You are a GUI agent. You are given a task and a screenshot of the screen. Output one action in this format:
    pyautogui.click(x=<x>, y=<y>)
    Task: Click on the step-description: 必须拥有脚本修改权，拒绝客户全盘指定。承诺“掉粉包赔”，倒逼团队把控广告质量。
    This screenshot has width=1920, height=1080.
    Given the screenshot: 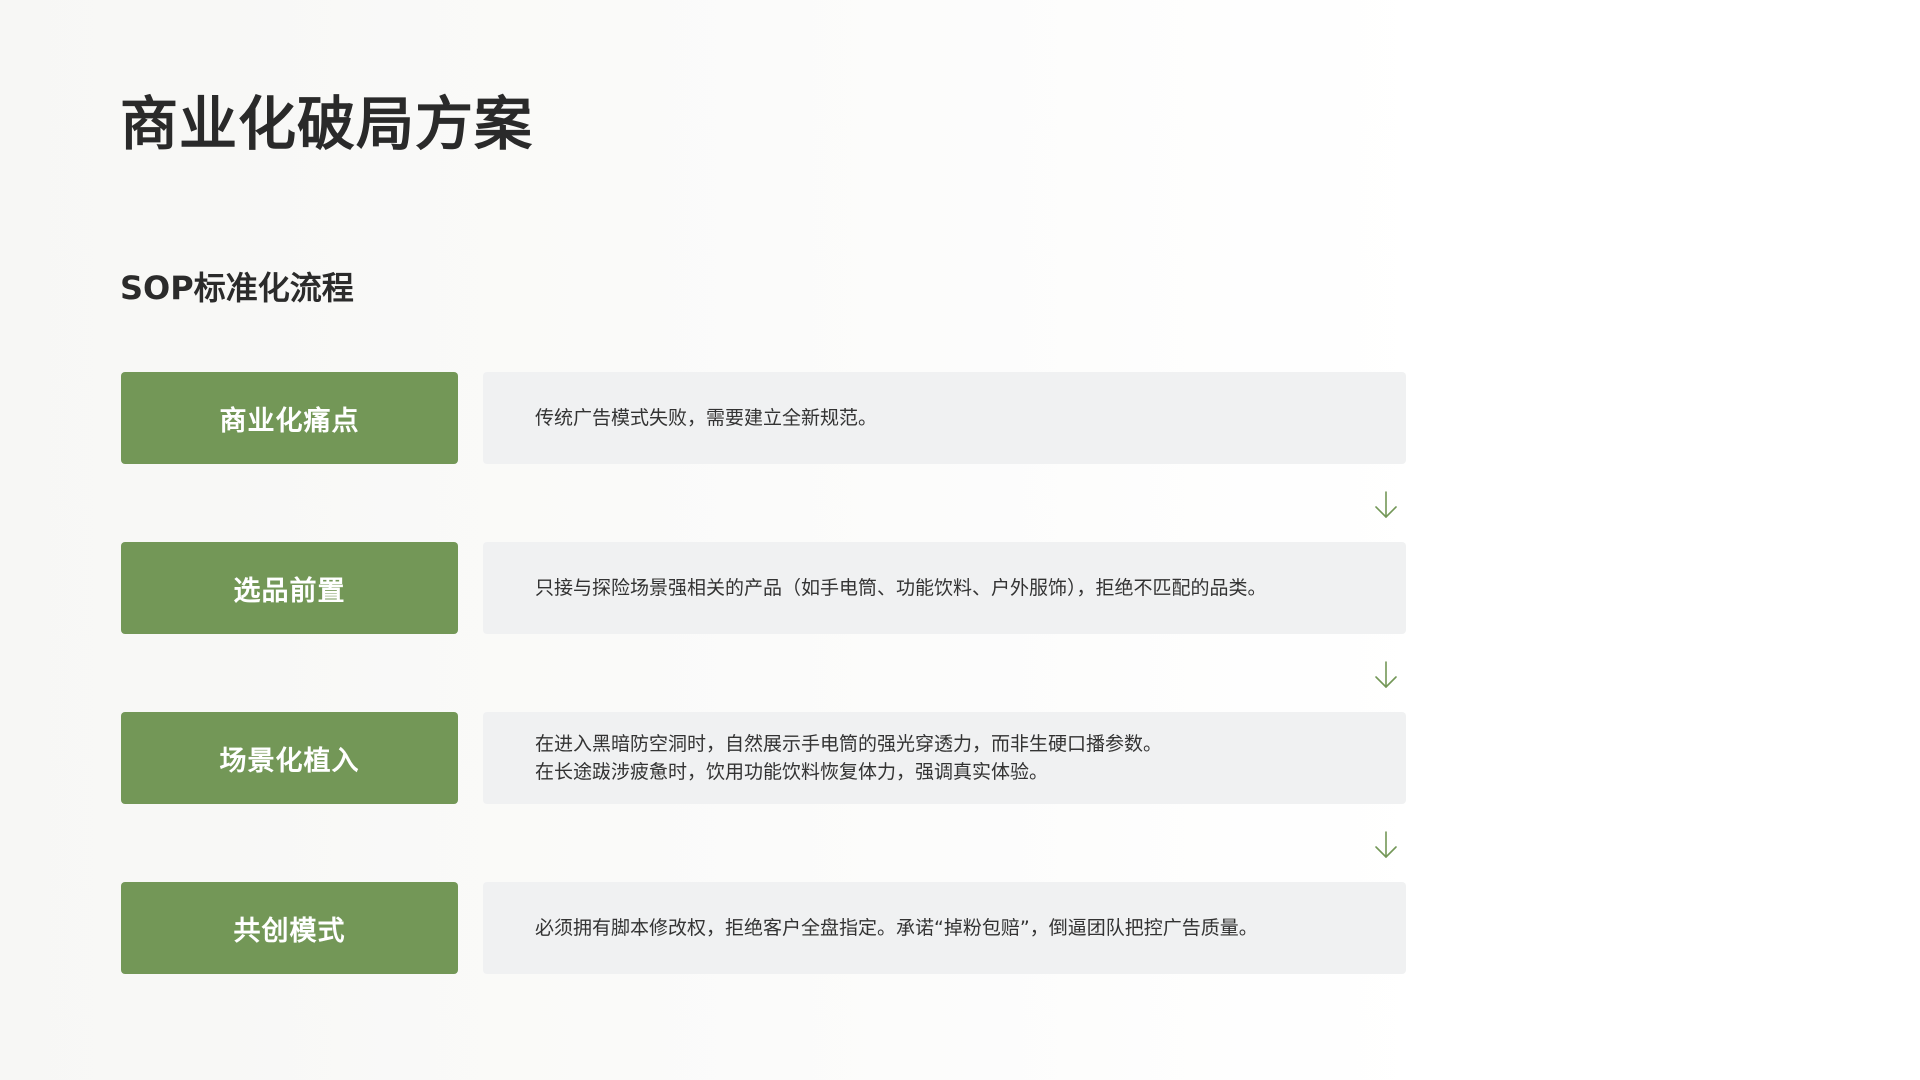 What is the action you would take?
    pyautogui.click(x=944, y=928)
    